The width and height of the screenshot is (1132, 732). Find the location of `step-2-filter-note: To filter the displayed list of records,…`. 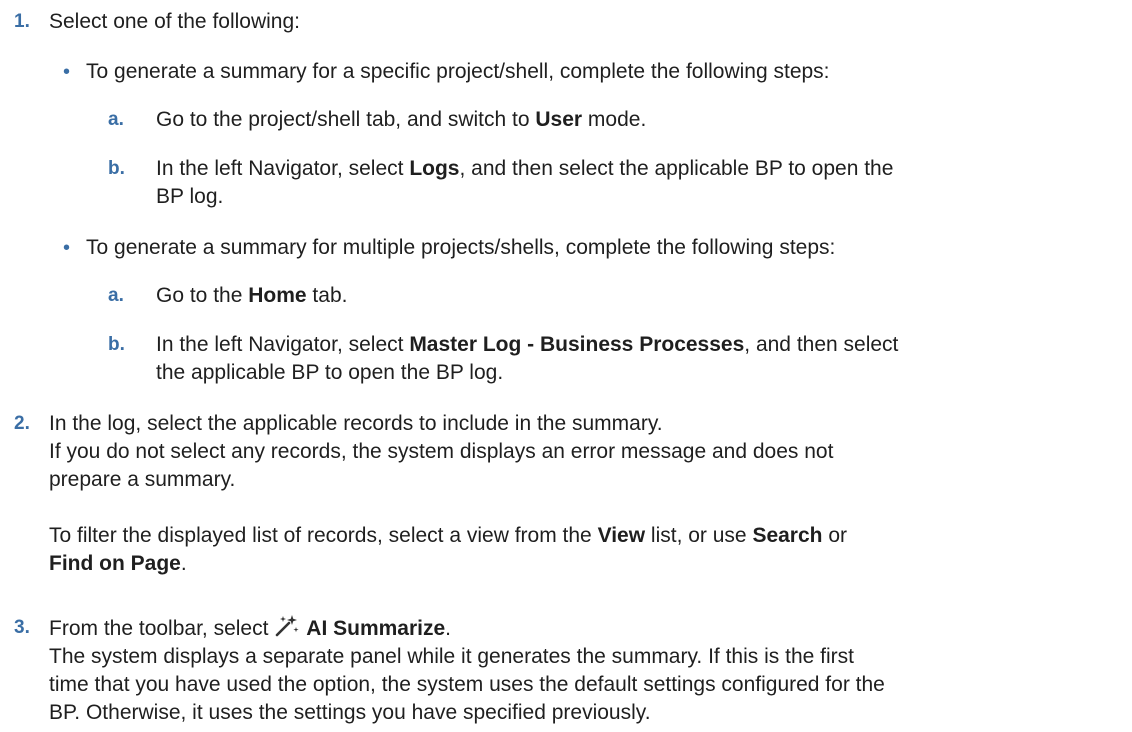

step-2-filter-note: To filter the displayed list of records,… is located at coordinates (448, 549).